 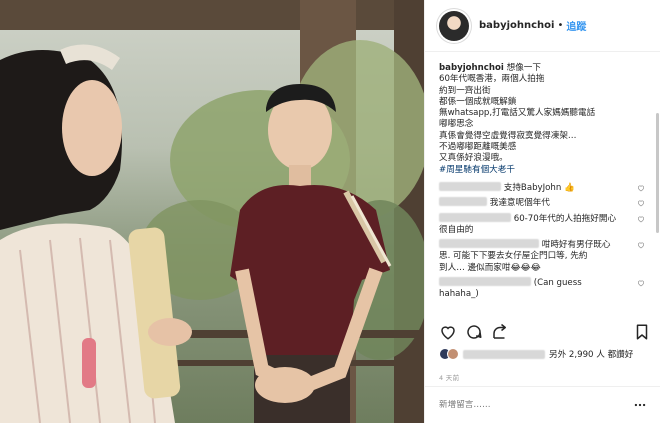 I want to click on comment-text: 60-70年代的人拍拖好開心, so click(x=565, y=218).